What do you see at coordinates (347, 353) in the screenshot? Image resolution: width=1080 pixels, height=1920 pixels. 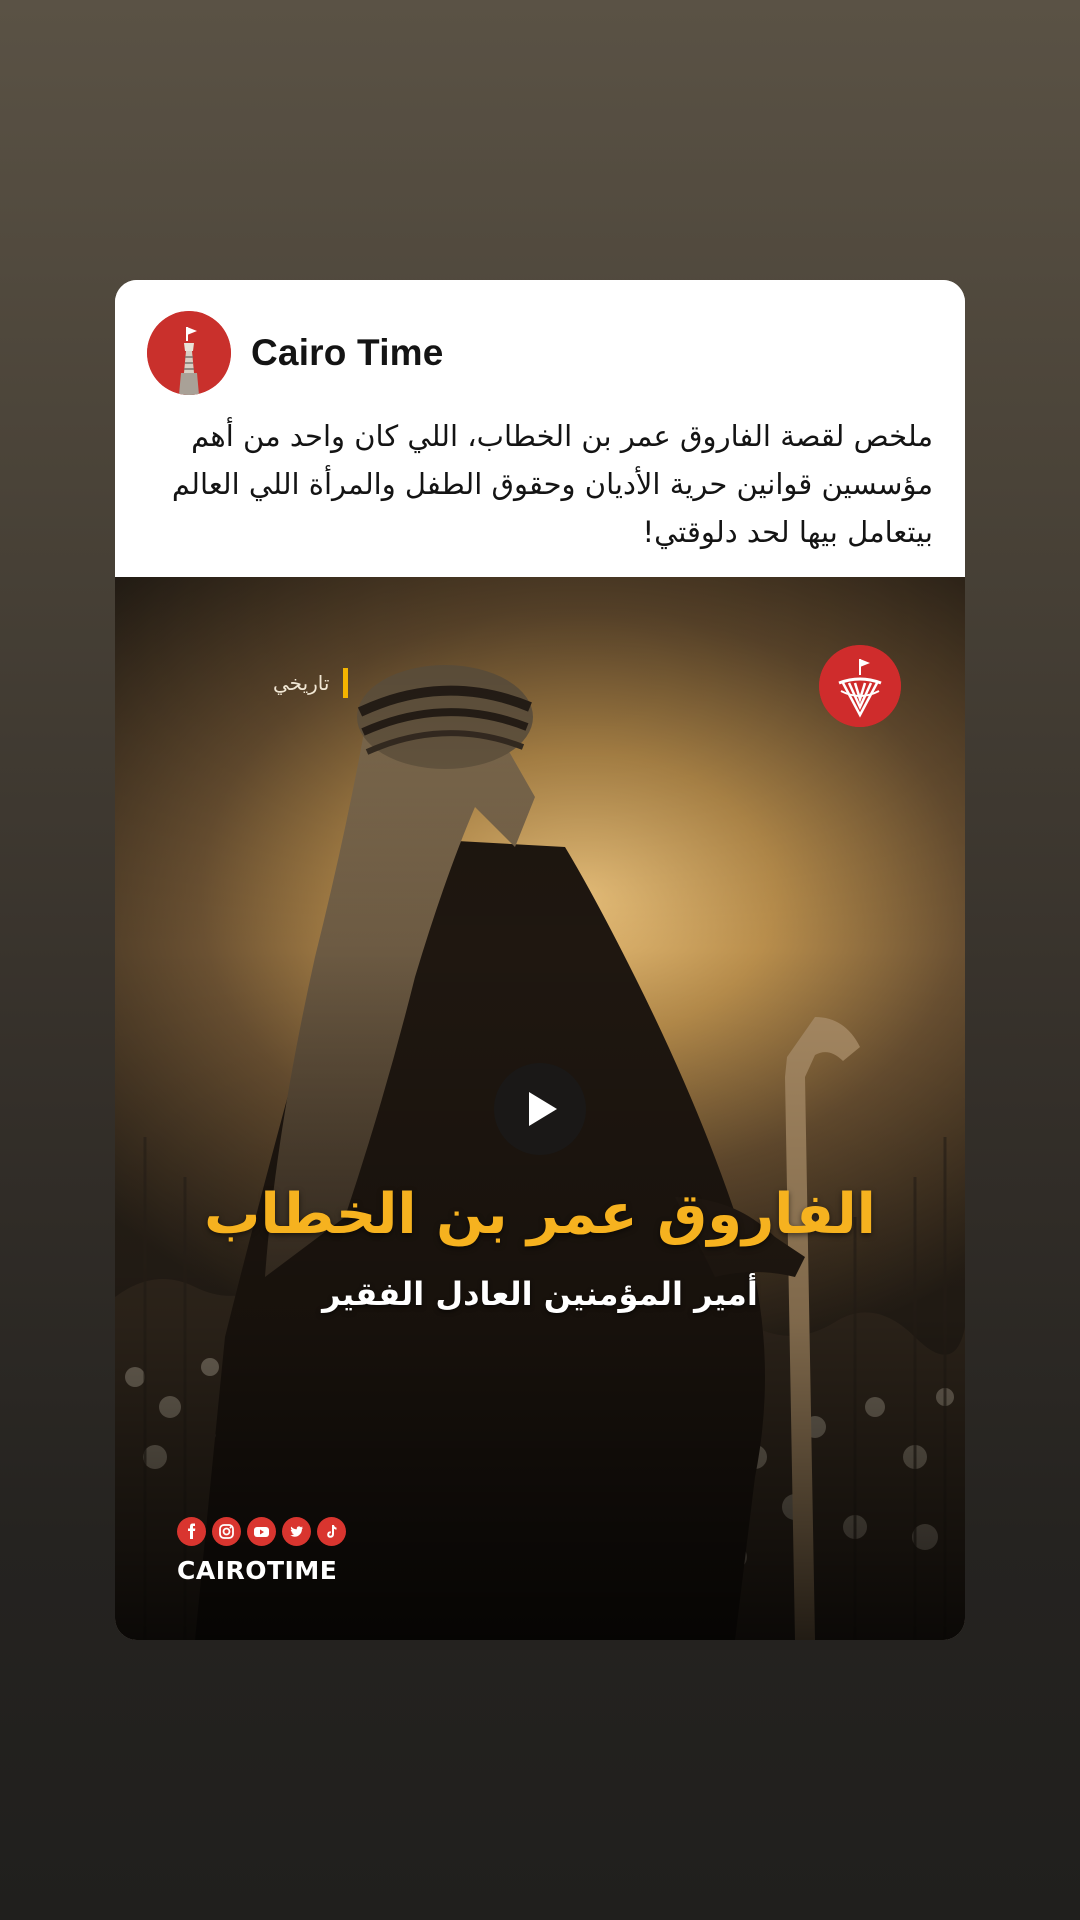 I see `page-name: Cairo Time` at bounding box center [347, 353].